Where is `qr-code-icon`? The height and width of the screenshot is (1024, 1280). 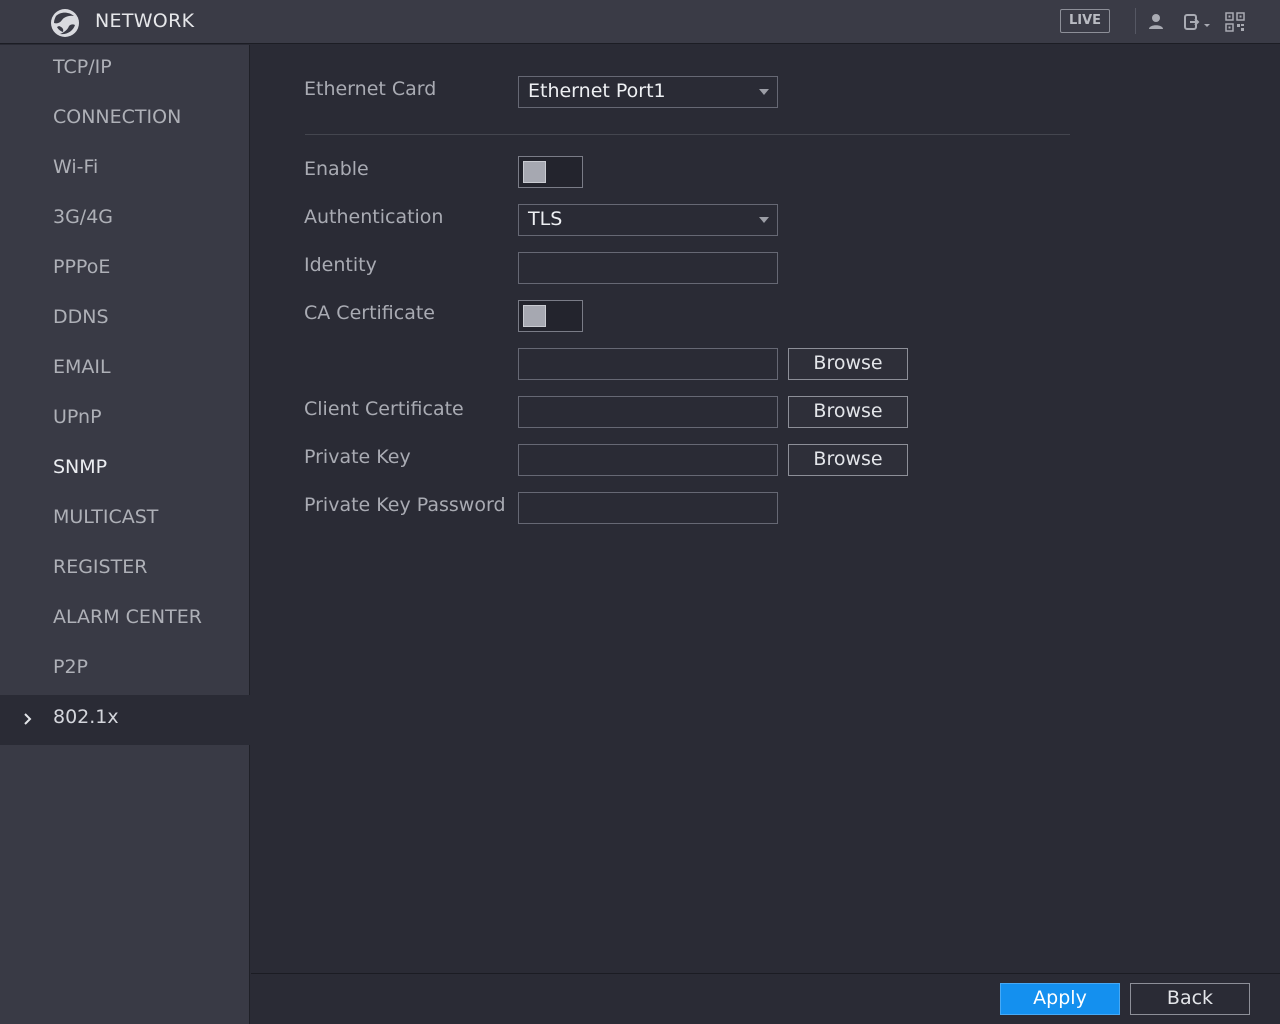
qr-code-icon is located at coordinates (1235, 22).